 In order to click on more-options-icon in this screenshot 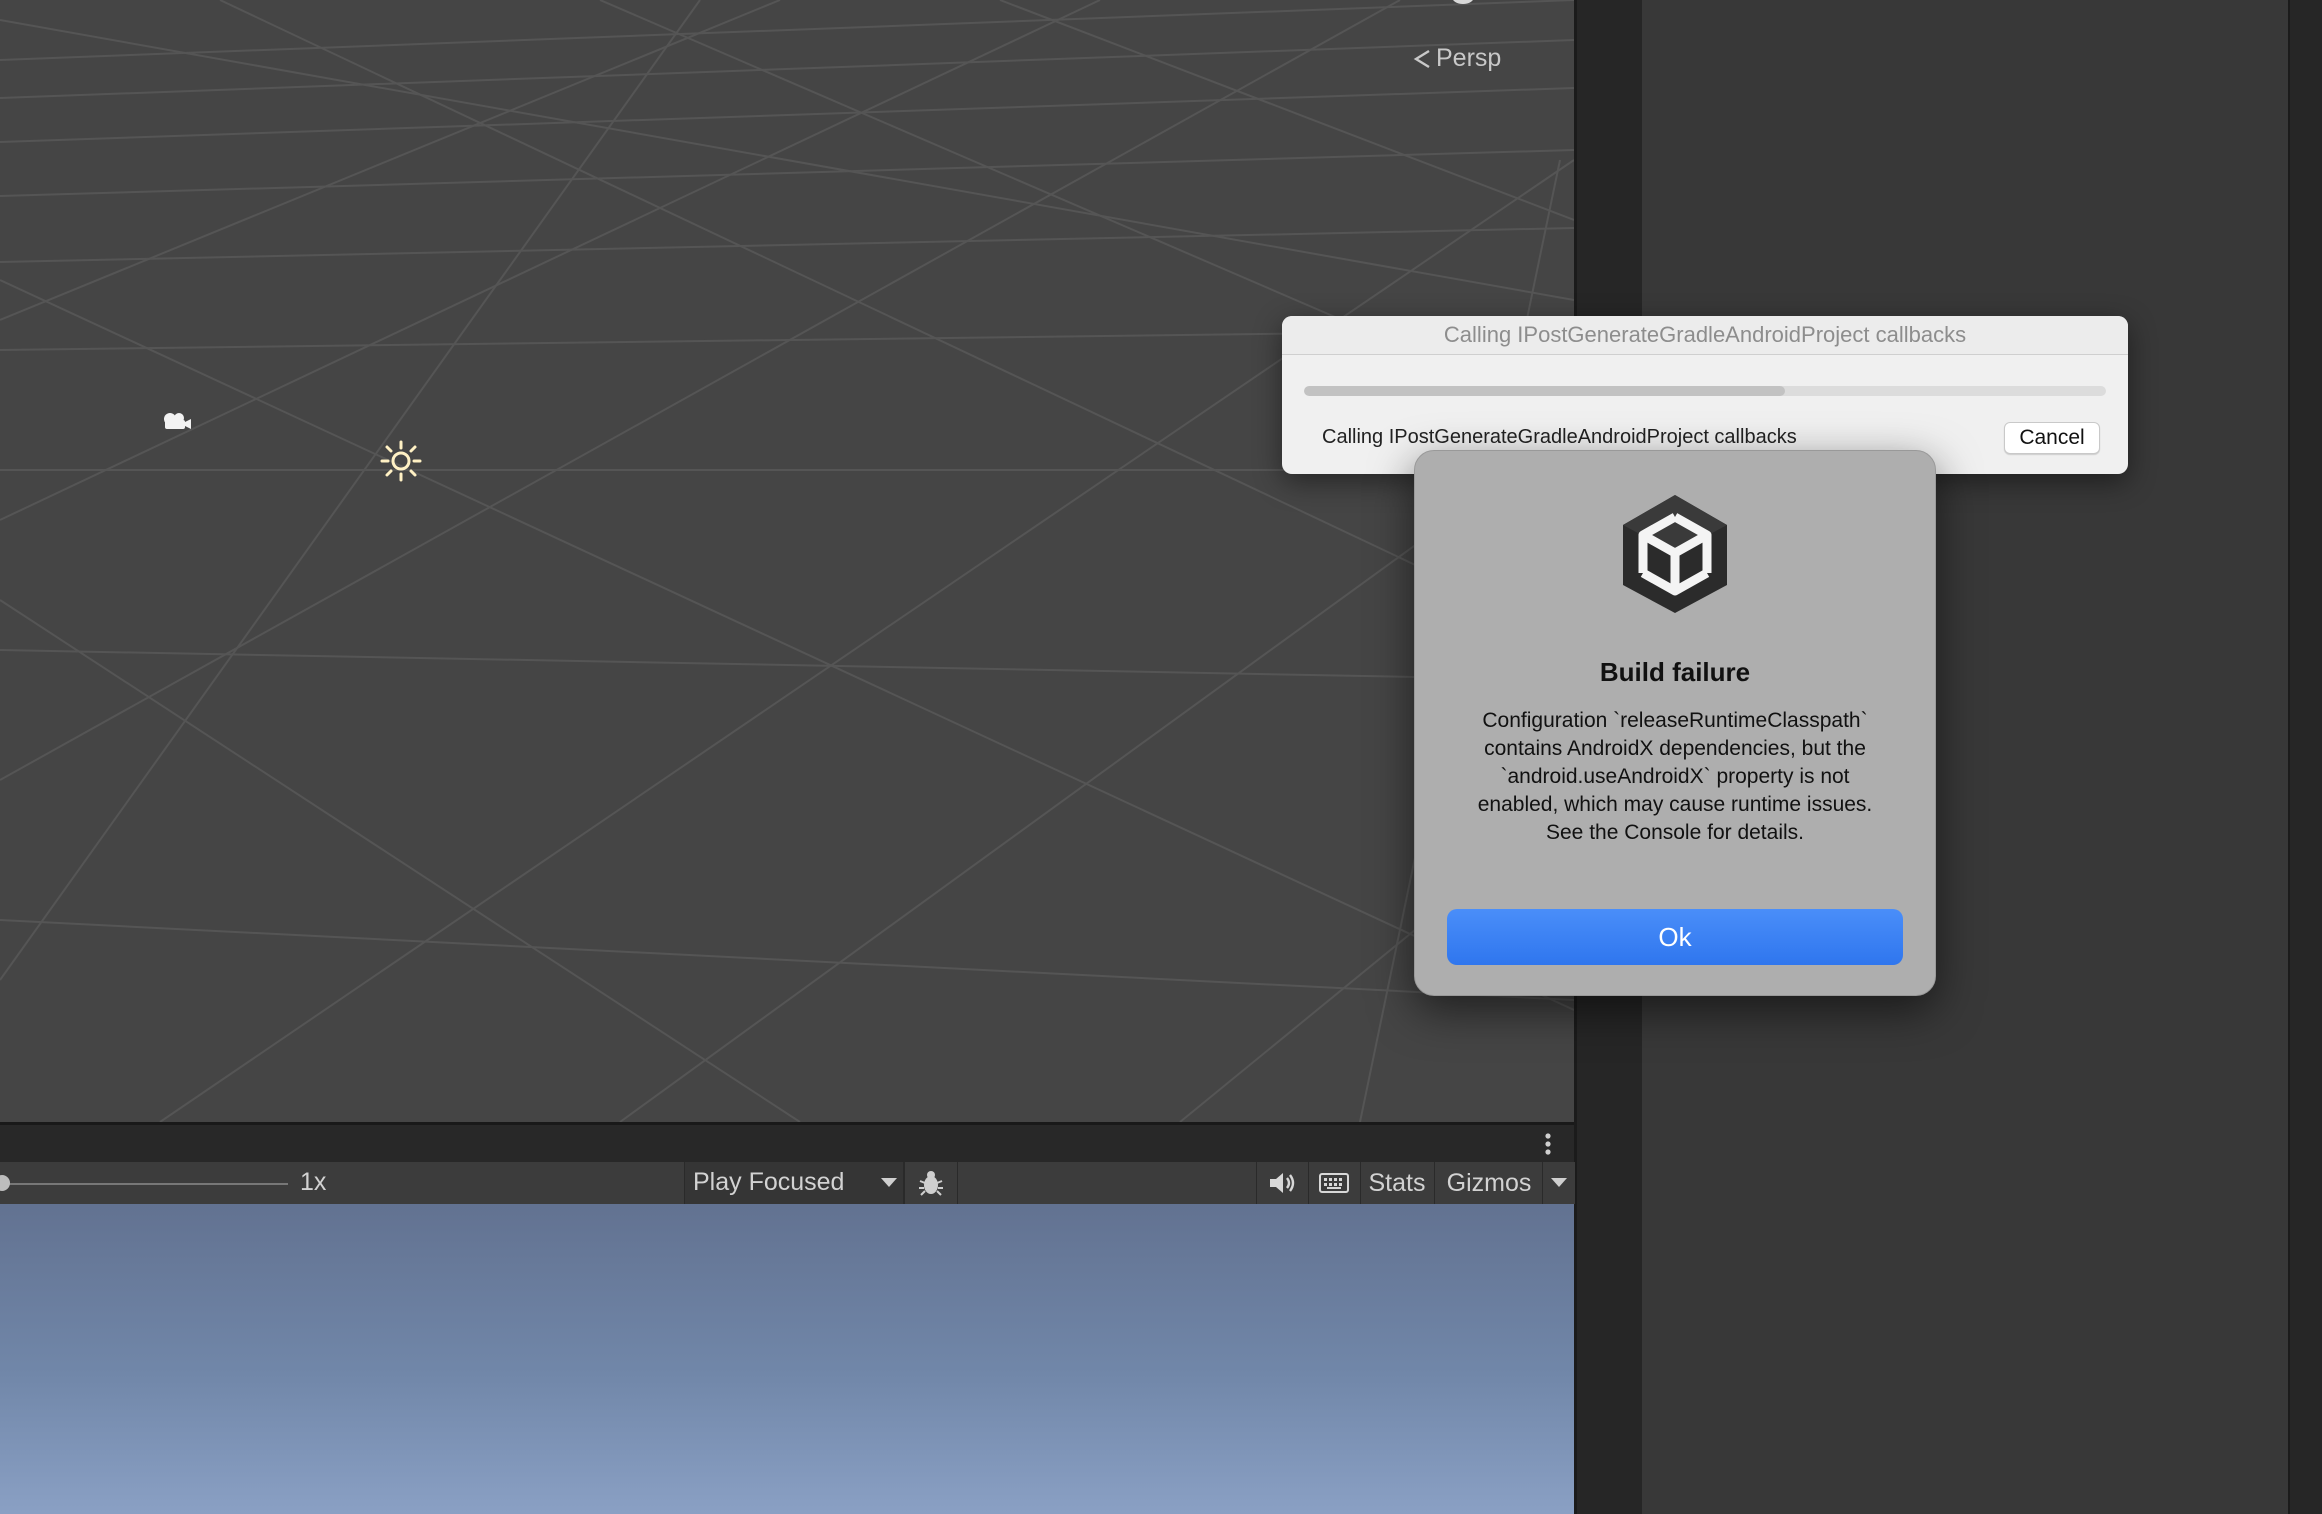, I will do `click(1548, 1146)`.